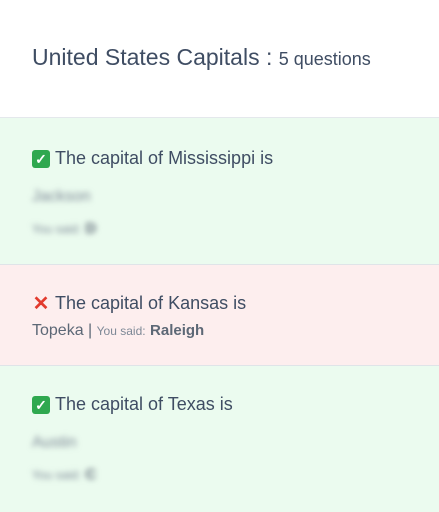 The width and height of the screenshot is (439, 512). Describe the element at coordinates (151, 303) in the screenshot. I see `question-text: The capital of Kansas is` at that location.